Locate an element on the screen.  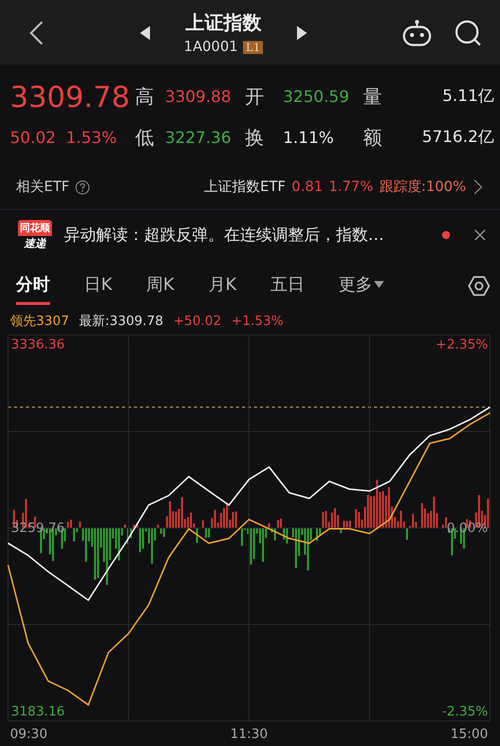
close-icon is located at coordinates (480, 235).